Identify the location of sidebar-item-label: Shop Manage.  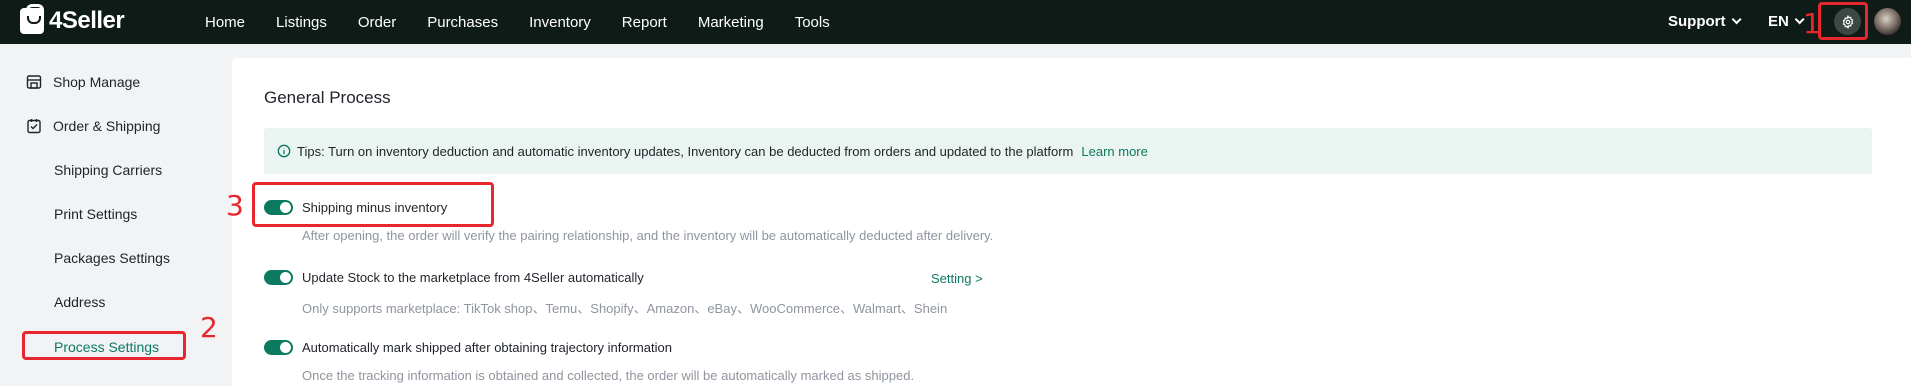
(97, 82).